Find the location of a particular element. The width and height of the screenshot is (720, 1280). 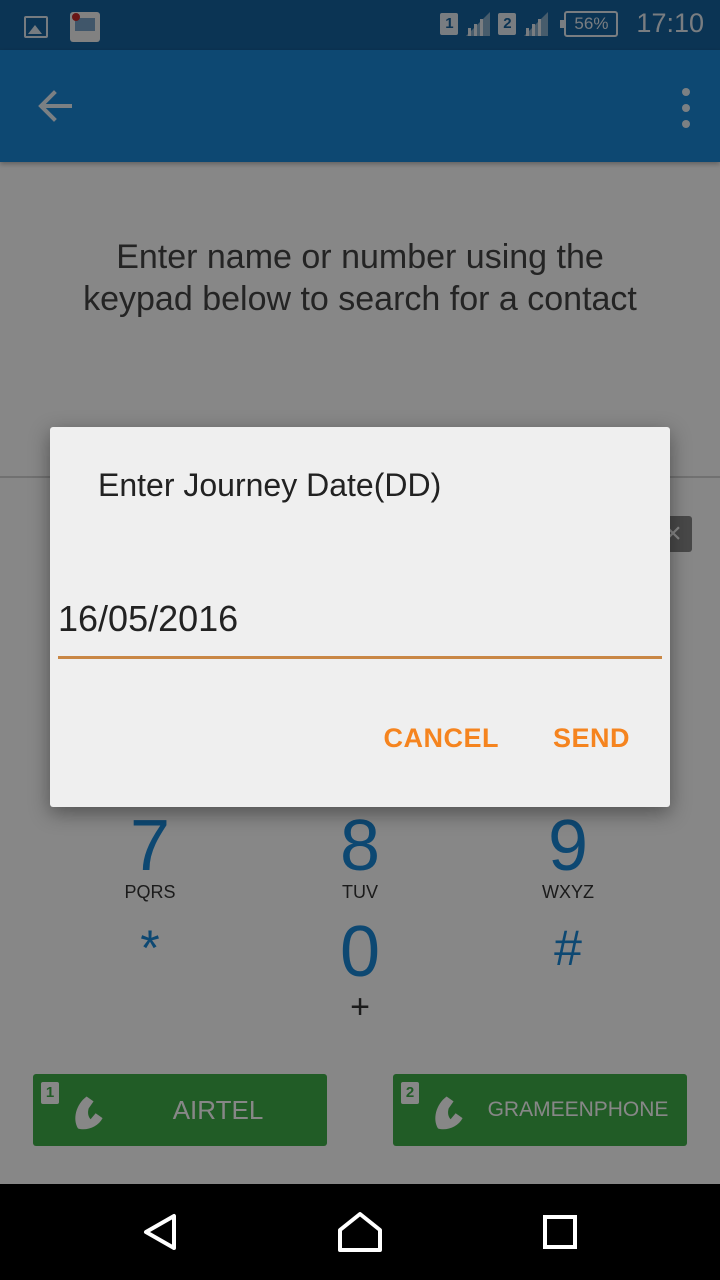

nav-recents-button is located at coordinates (560, 1232).